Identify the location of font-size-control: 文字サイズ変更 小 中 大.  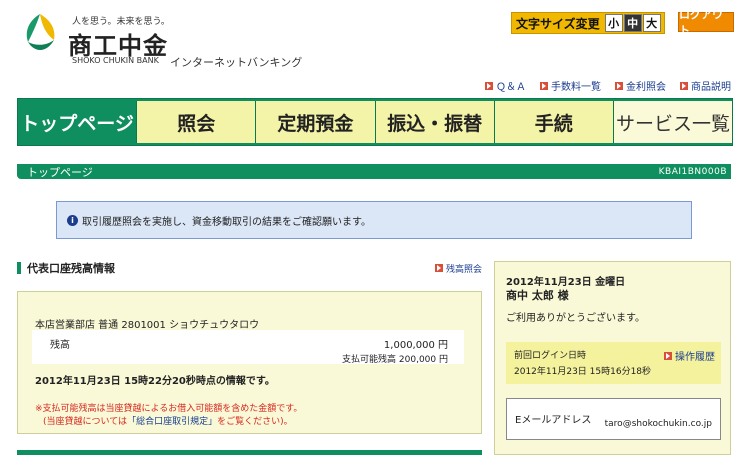
(588, 23).